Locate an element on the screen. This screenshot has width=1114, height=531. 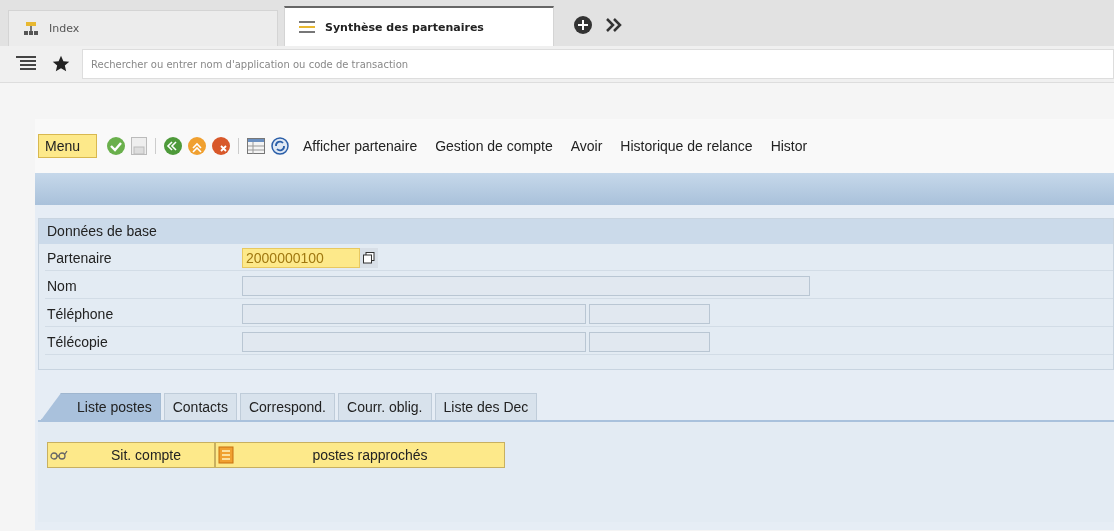
cancel-icon is located at coordinates (221, 146).